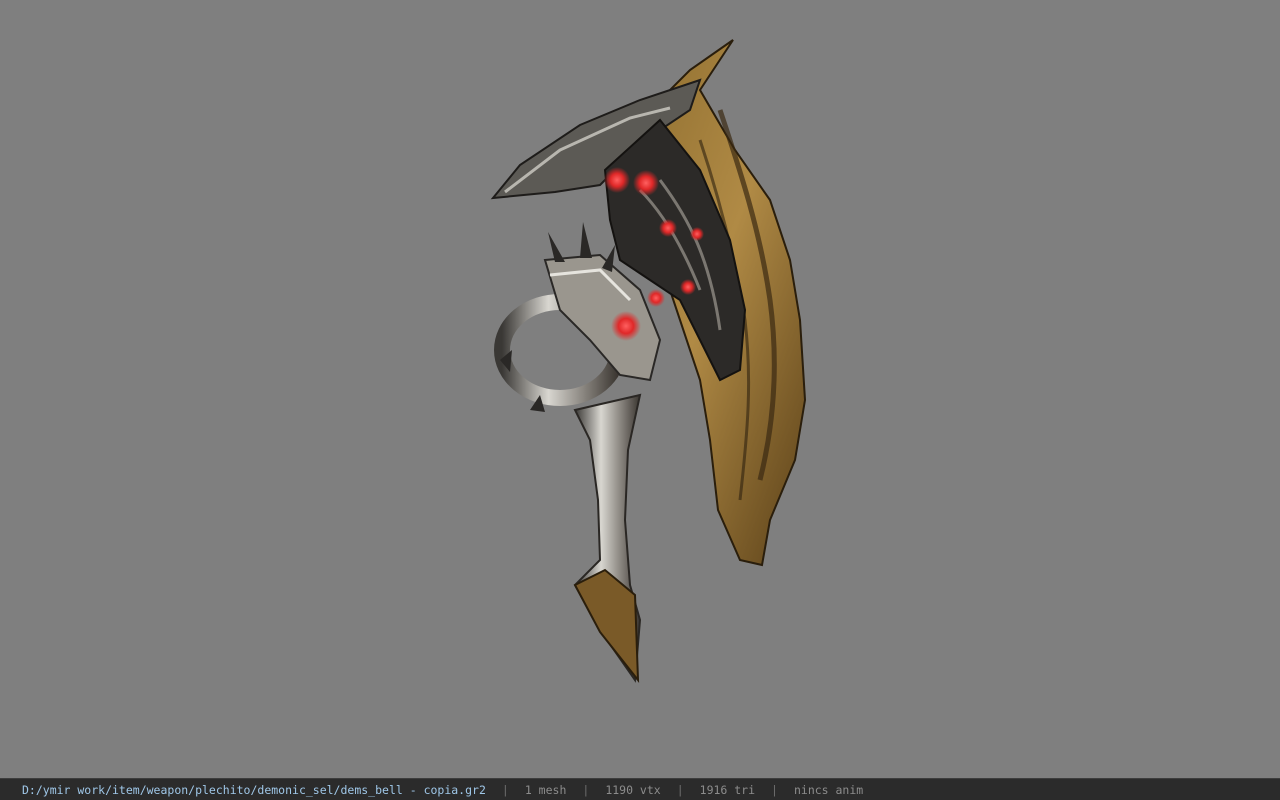 This screenshot has width=1280, height=800. I want to click on animation-status: nincs anim, so click(828, 789).